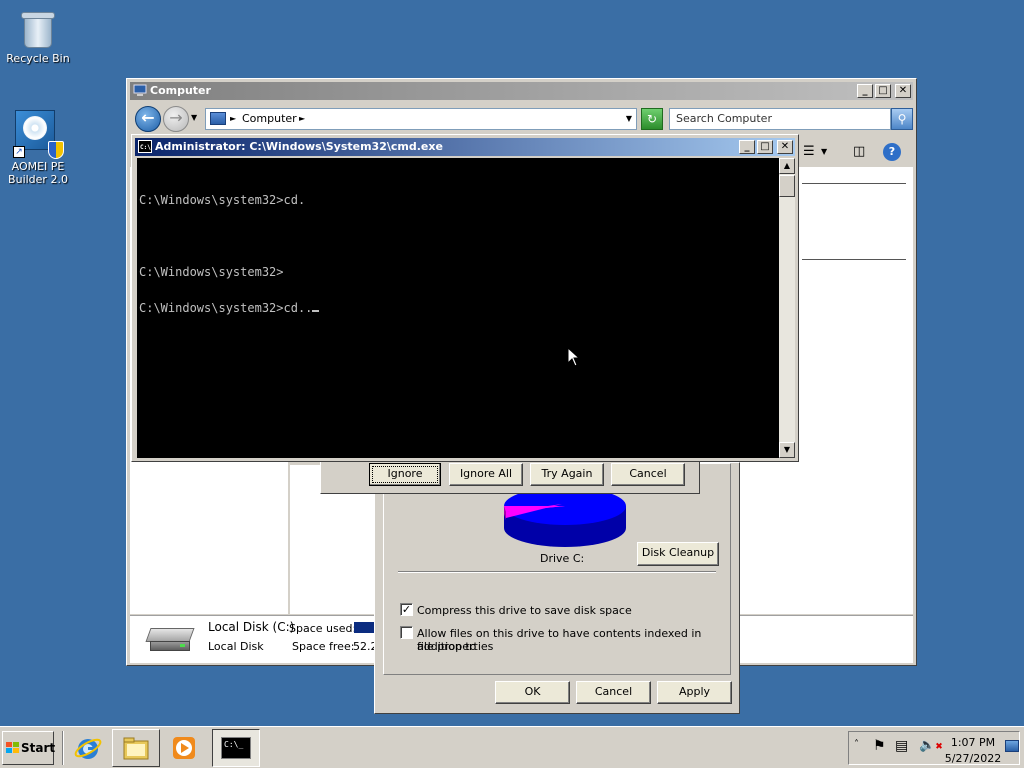  What do you see at coordinates (901, 746) in the screenshot?
I see `network-icon: ▤` at bounding box center [901, 746].